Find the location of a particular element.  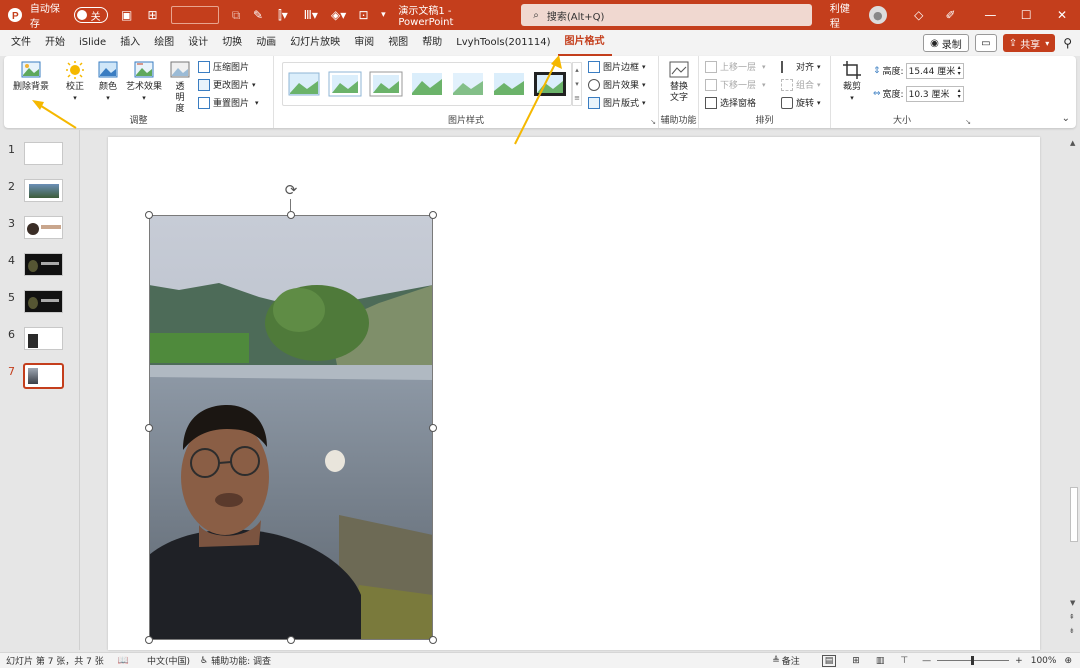

rotate-button: 旋转 ▾ is located at coordinates (801, 102).